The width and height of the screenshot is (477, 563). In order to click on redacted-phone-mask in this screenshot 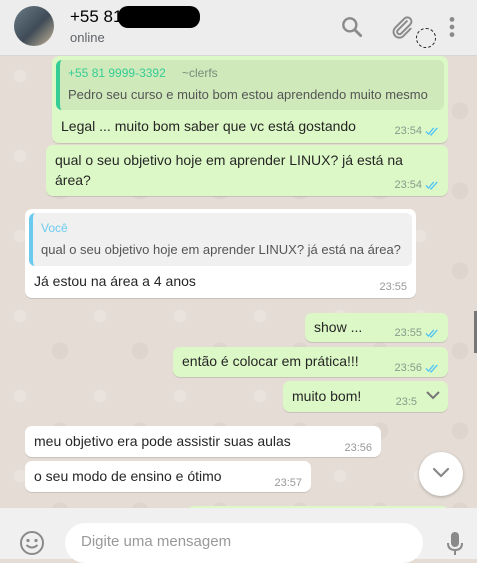, I will do `click(159, 17)`.